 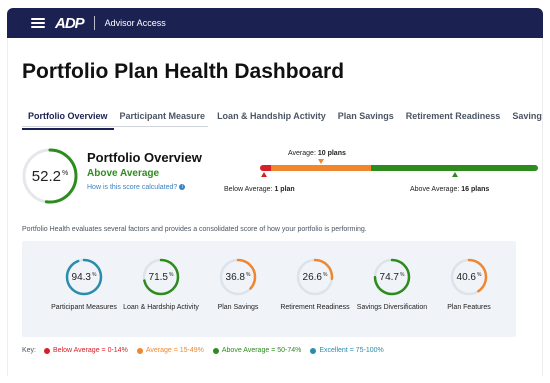 I want to click on metric-ring: 74.7%, so click(x=392, y=277).